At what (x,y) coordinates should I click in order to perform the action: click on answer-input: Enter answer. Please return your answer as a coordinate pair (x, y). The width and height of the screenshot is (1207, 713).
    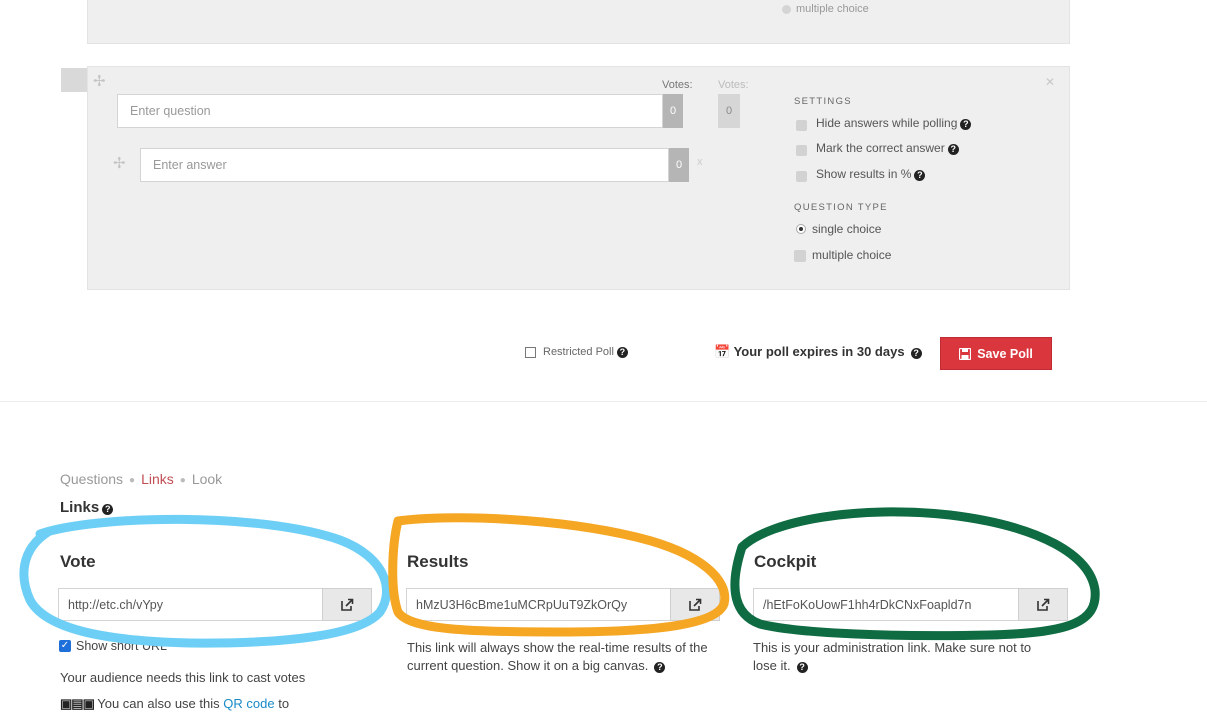
    Looking at the image, I should click on (404, 165).